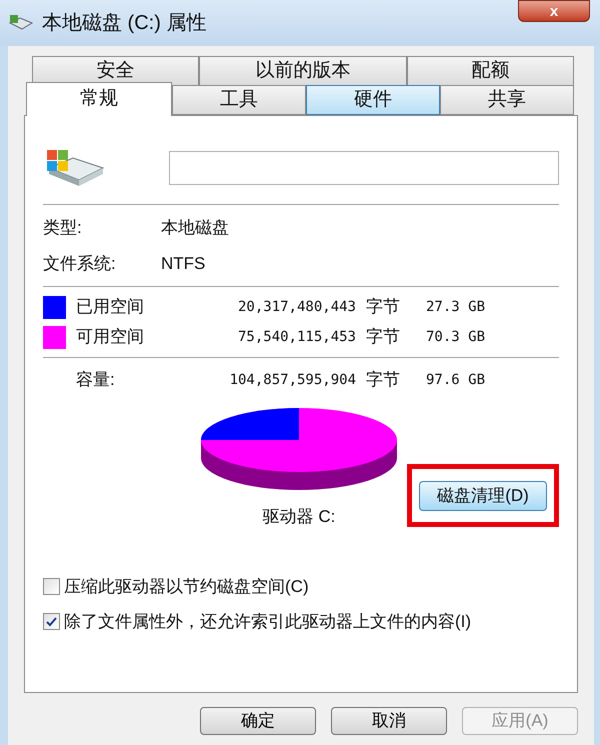  Describe the element at coordinates (483, 495) in the screenshot. I see `disk-cleanup-button: 磁盘清理(D)` at that location.